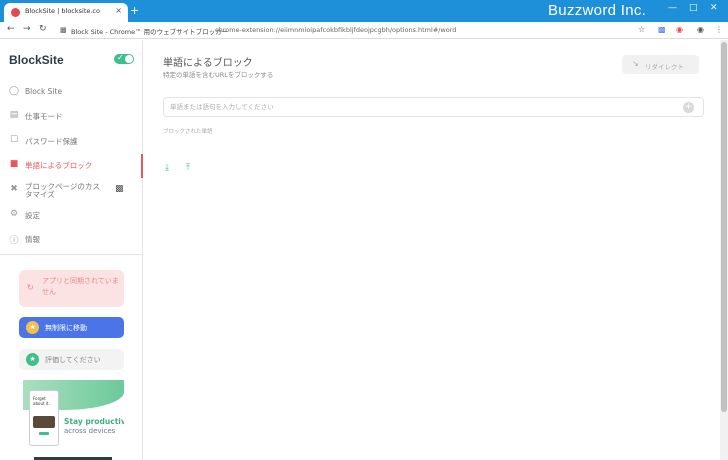  What do you see at coordinates (635, 63) in the screenshot?
I see `redirect-icon: ↘` at bounding box center [635, 63].